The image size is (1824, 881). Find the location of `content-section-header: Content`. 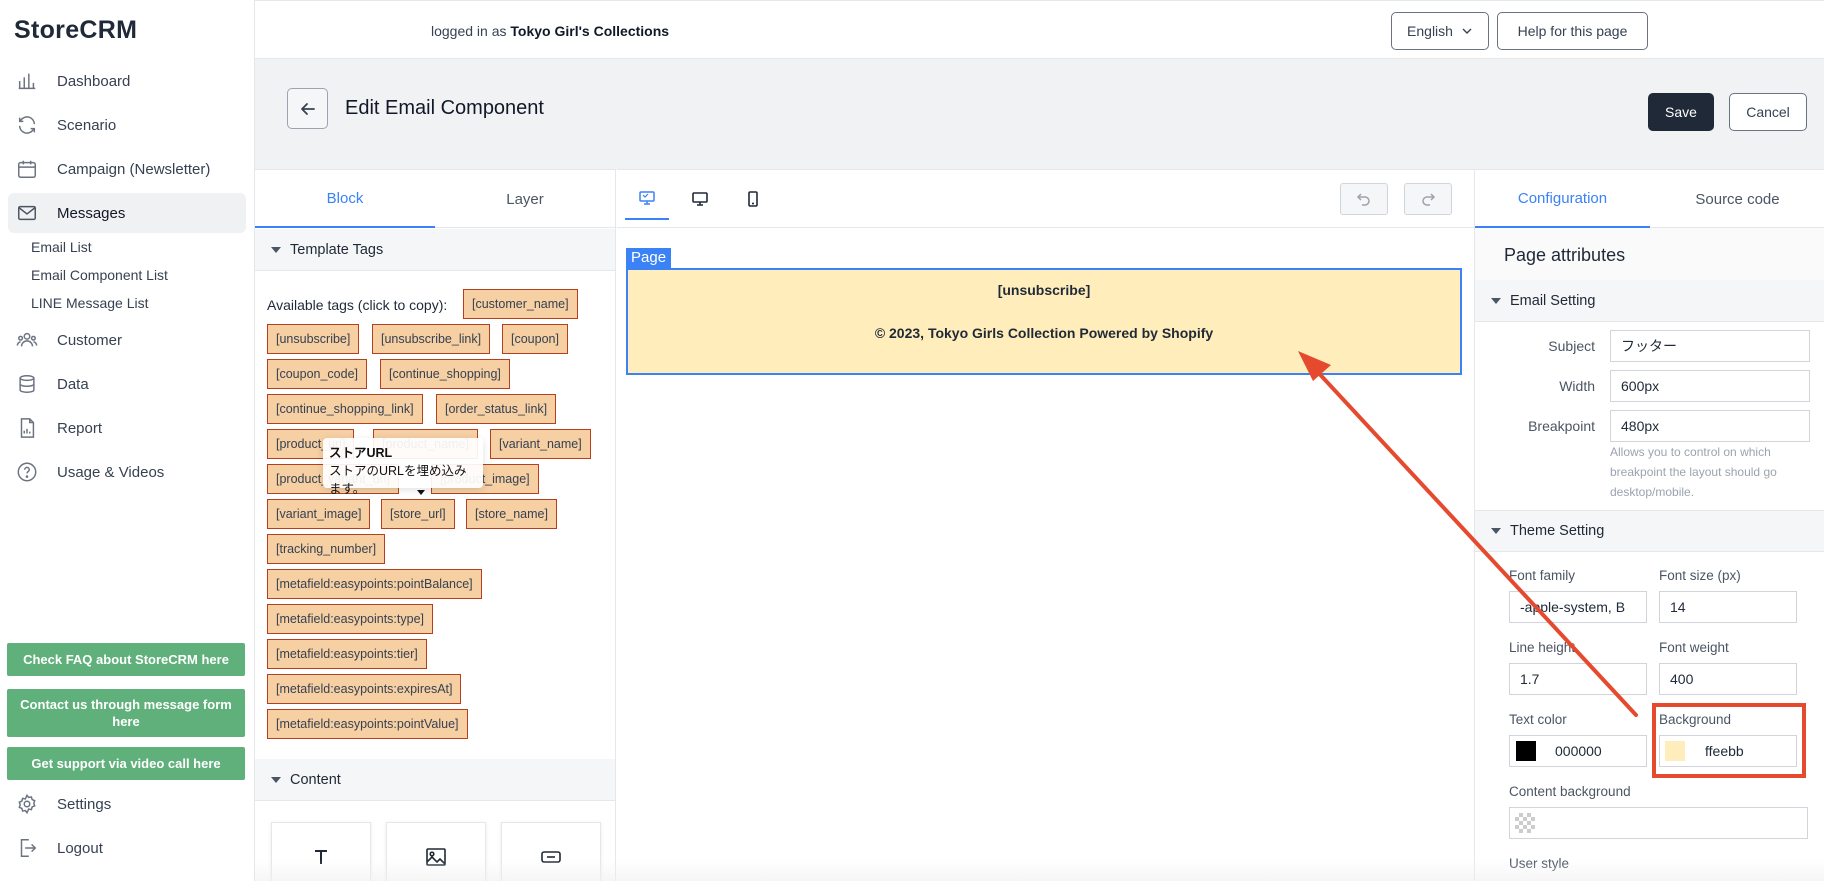

content-section-header: Content is located at coordinates (435, 780).